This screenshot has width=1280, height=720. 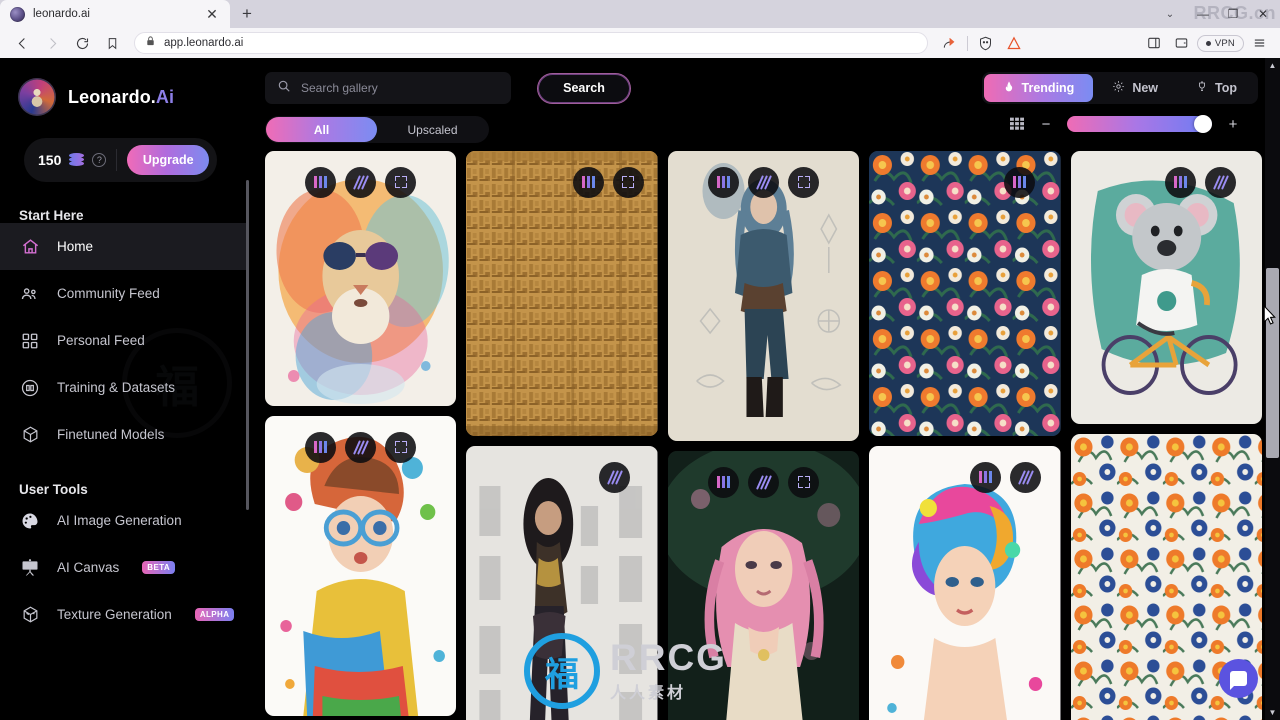 What do you see at coordinates (965, 293) in the screenshot?
I see `gallery-card-orange-floral-pattern-dark` at bounding box center [965, 293].